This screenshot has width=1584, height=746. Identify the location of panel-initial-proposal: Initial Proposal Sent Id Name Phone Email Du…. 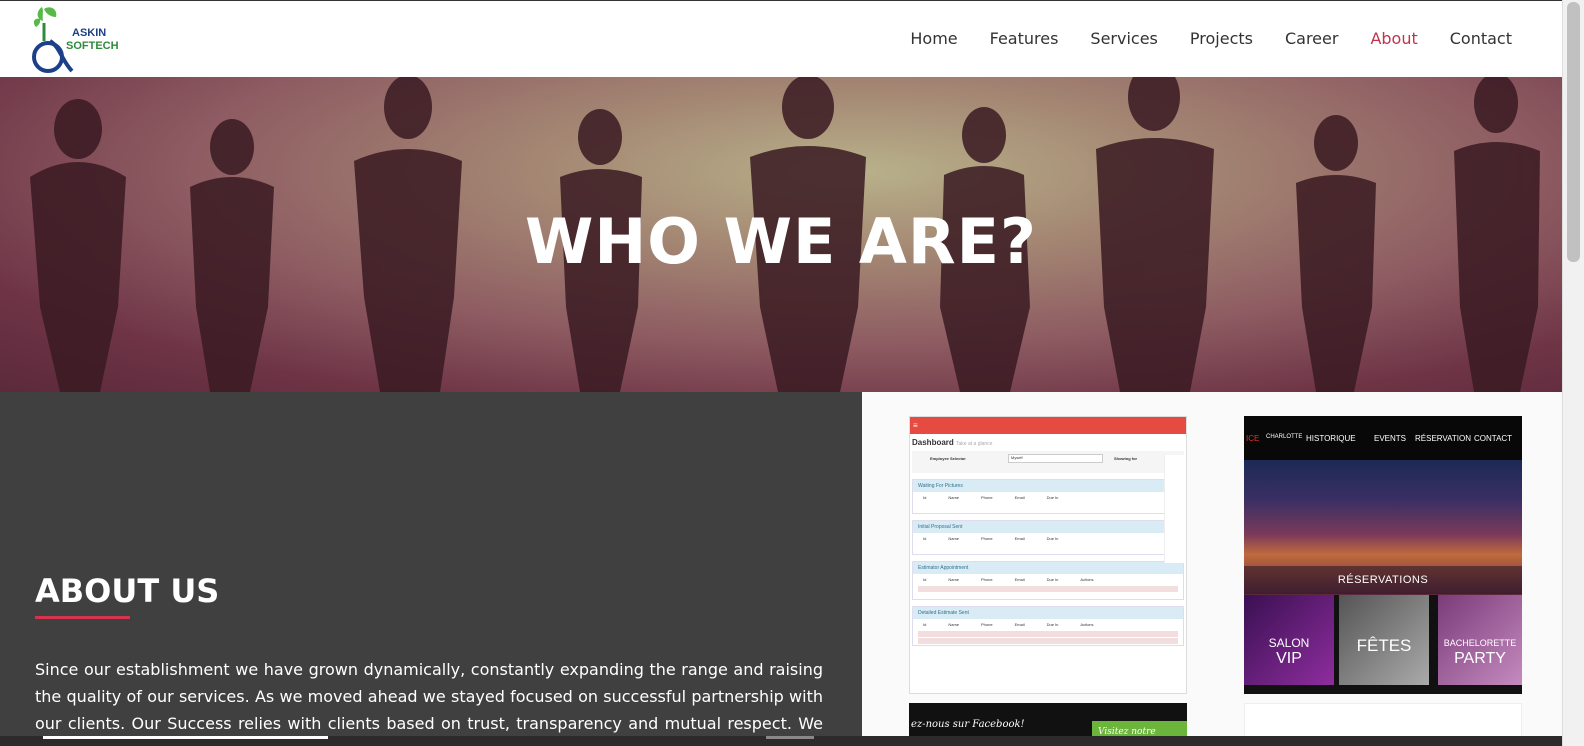
(1048, 537).